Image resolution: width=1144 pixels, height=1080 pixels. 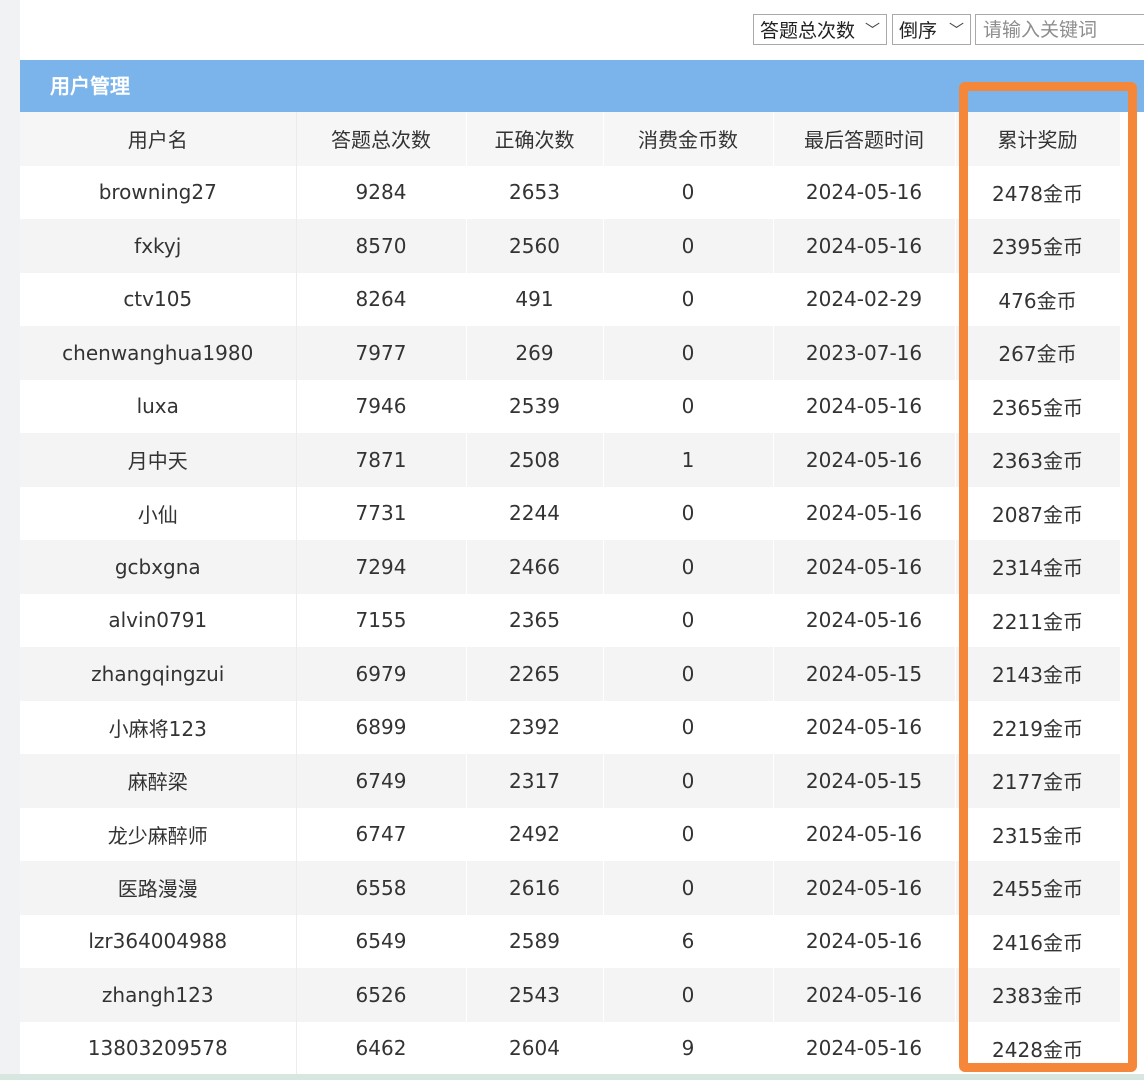 What do you see at coordinates (1038, 834) in the screenshot?
I see `cell-total-reward: 2315金币` at bounding box center [1038, 834].